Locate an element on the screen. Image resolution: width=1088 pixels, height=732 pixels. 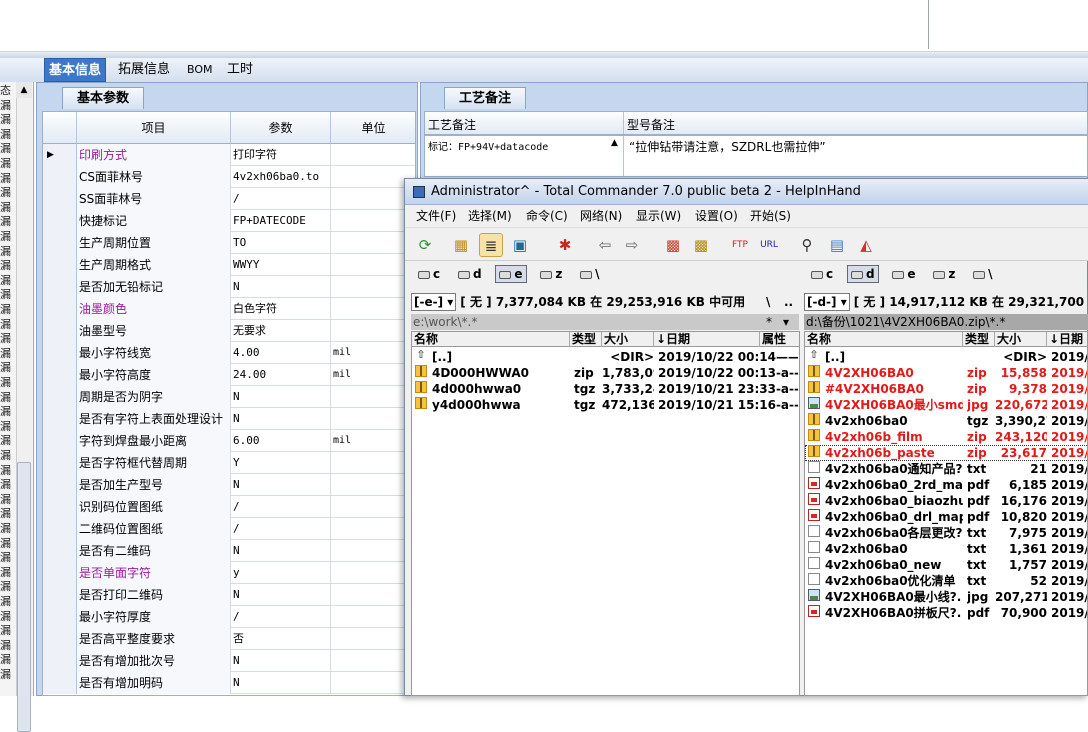
file-row: y4d000hwwa tgz 472,136 2019/10/21 15:16-a-- is located at coordinates (605, 405).